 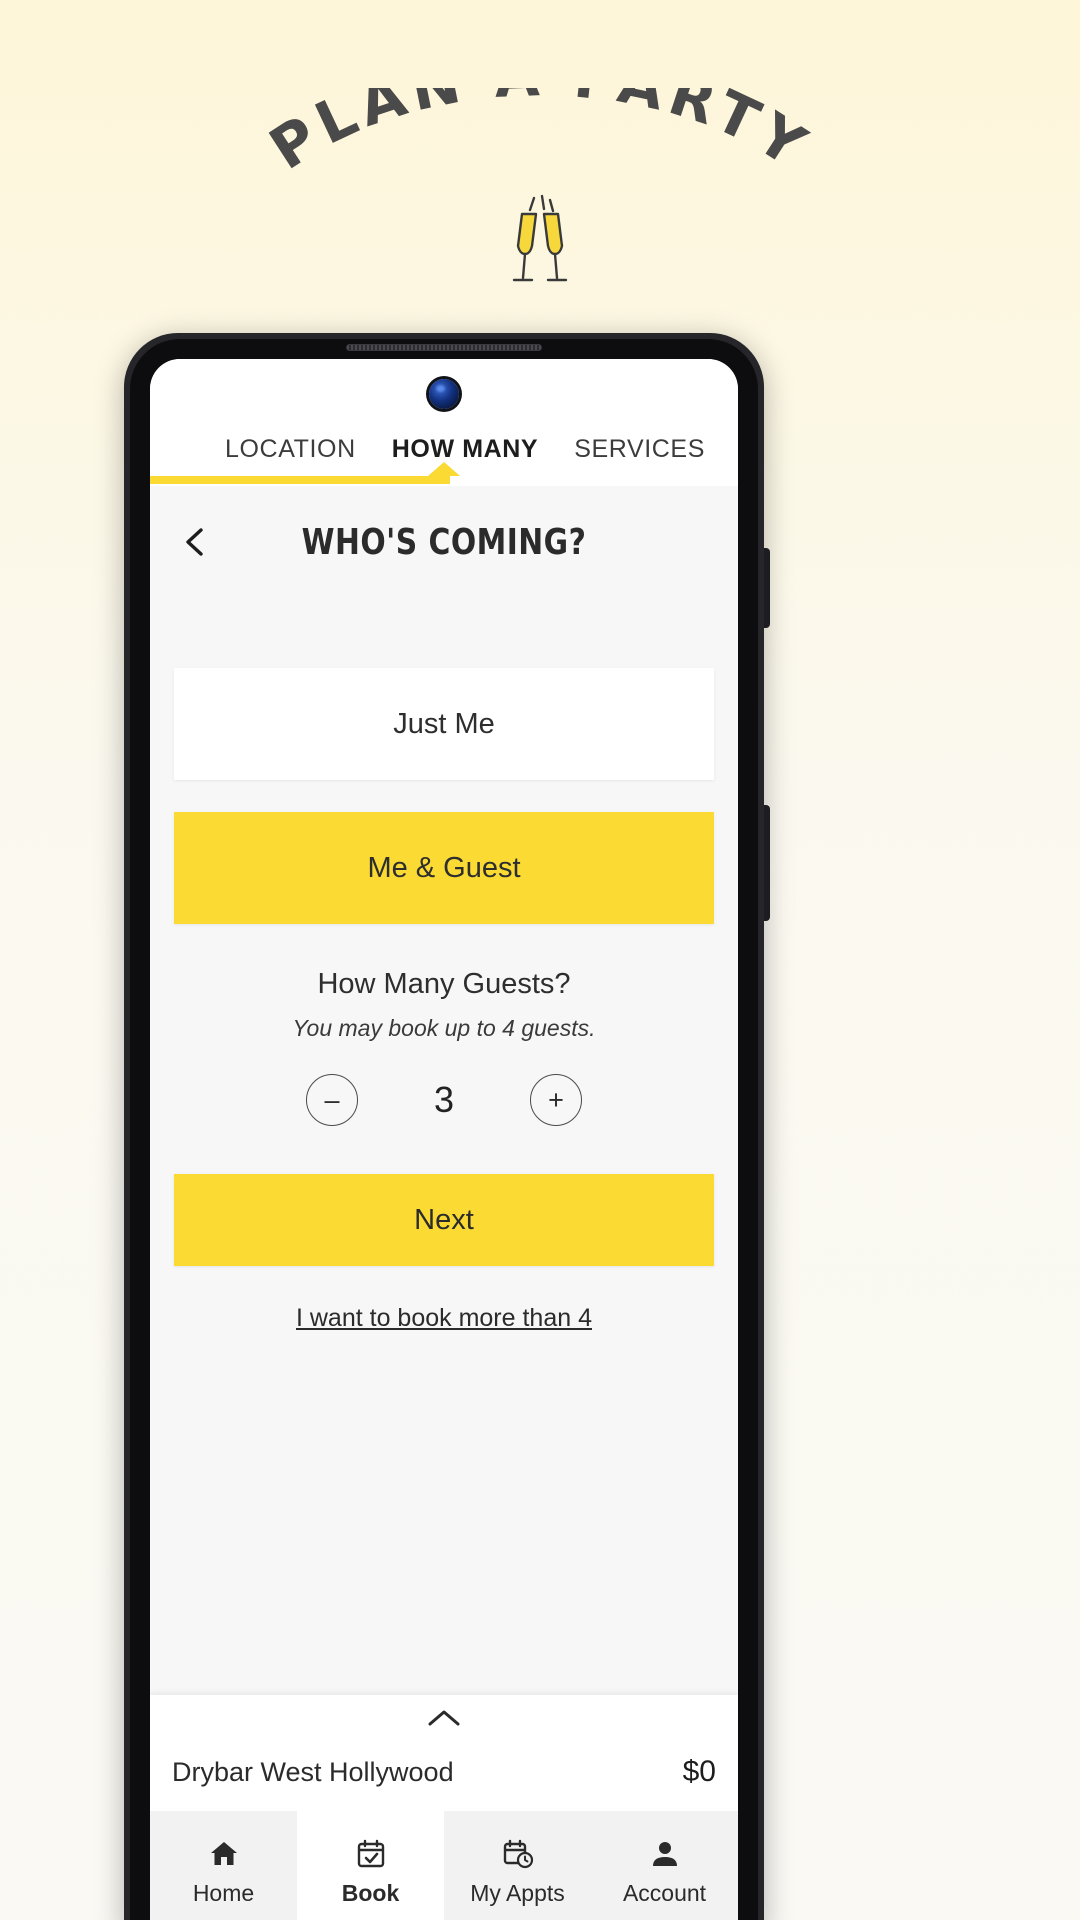 I want to click on status-bar, so click(x=444, y=395).